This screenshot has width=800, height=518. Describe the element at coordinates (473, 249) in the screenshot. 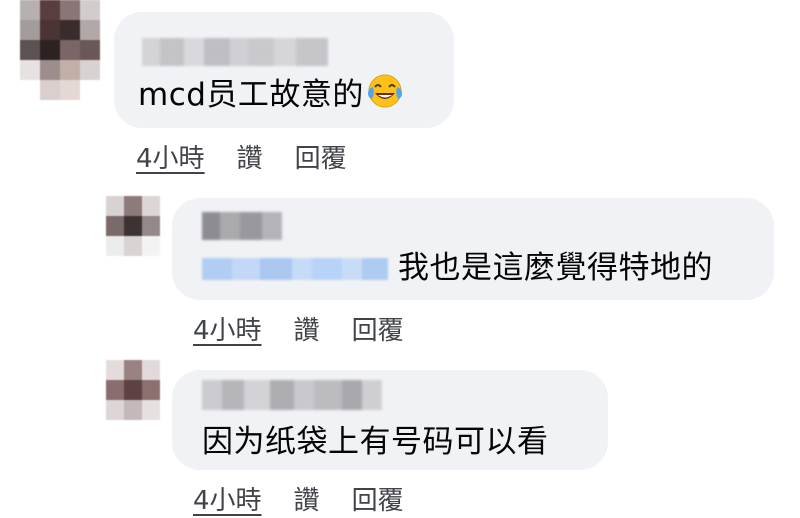

I see `reply-bubble: 我也是這麼覺得特地的` at that location.